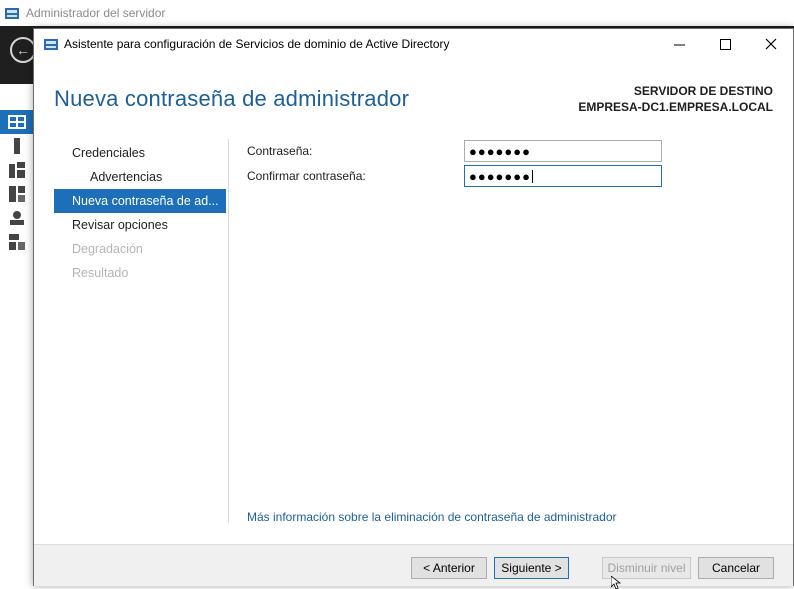  Describe the element at coordinates (616, 582) in the screenshot. I see `mouse-cursor-icon` at that location.